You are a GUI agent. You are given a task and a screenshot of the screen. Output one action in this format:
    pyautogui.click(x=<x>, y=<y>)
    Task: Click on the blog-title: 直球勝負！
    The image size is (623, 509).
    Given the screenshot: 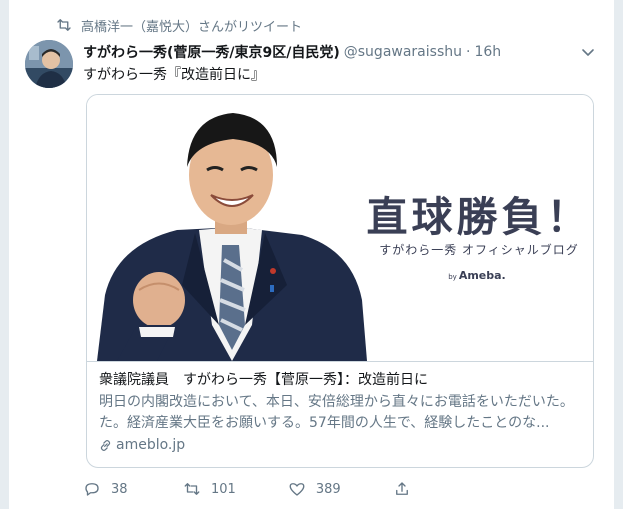 What is the action you would take?
    pyautogui.click(x=479, y=217)
    